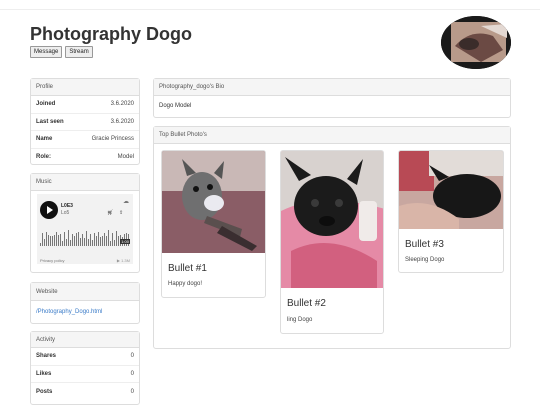  What do you see at coordinates (300, 320) in the screenshot?
I see `photo-caption-2: ling Dogo` at bounding box center [300, 320].